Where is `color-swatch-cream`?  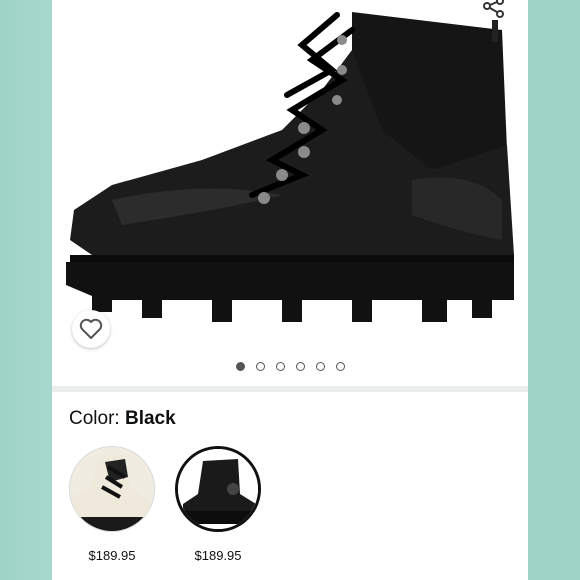
color-swatch-cream is located at coordinates (112, 489).